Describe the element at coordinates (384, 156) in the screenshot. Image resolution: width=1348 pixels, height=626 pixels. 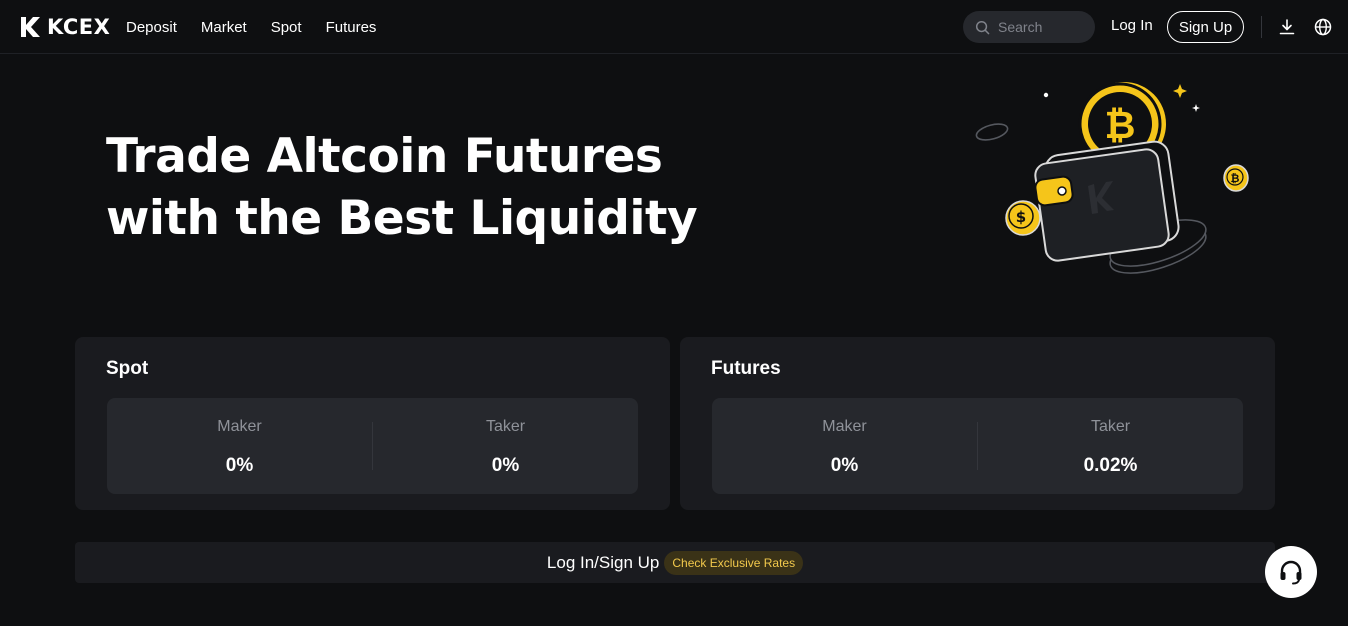
I see `hero-title-line-1: Trade Altcoin Futures` at that location.